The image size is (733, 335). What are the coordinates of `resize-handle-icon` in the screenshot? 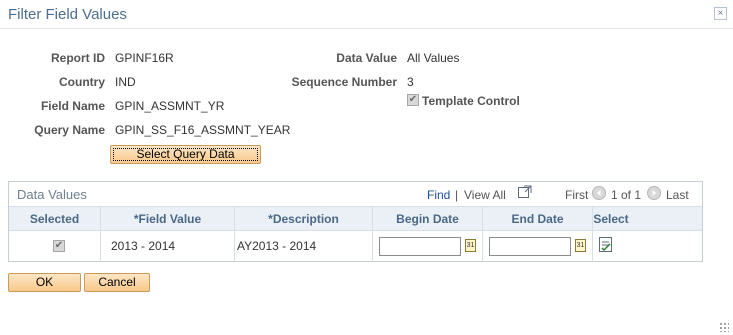 It's located at (724, 327).